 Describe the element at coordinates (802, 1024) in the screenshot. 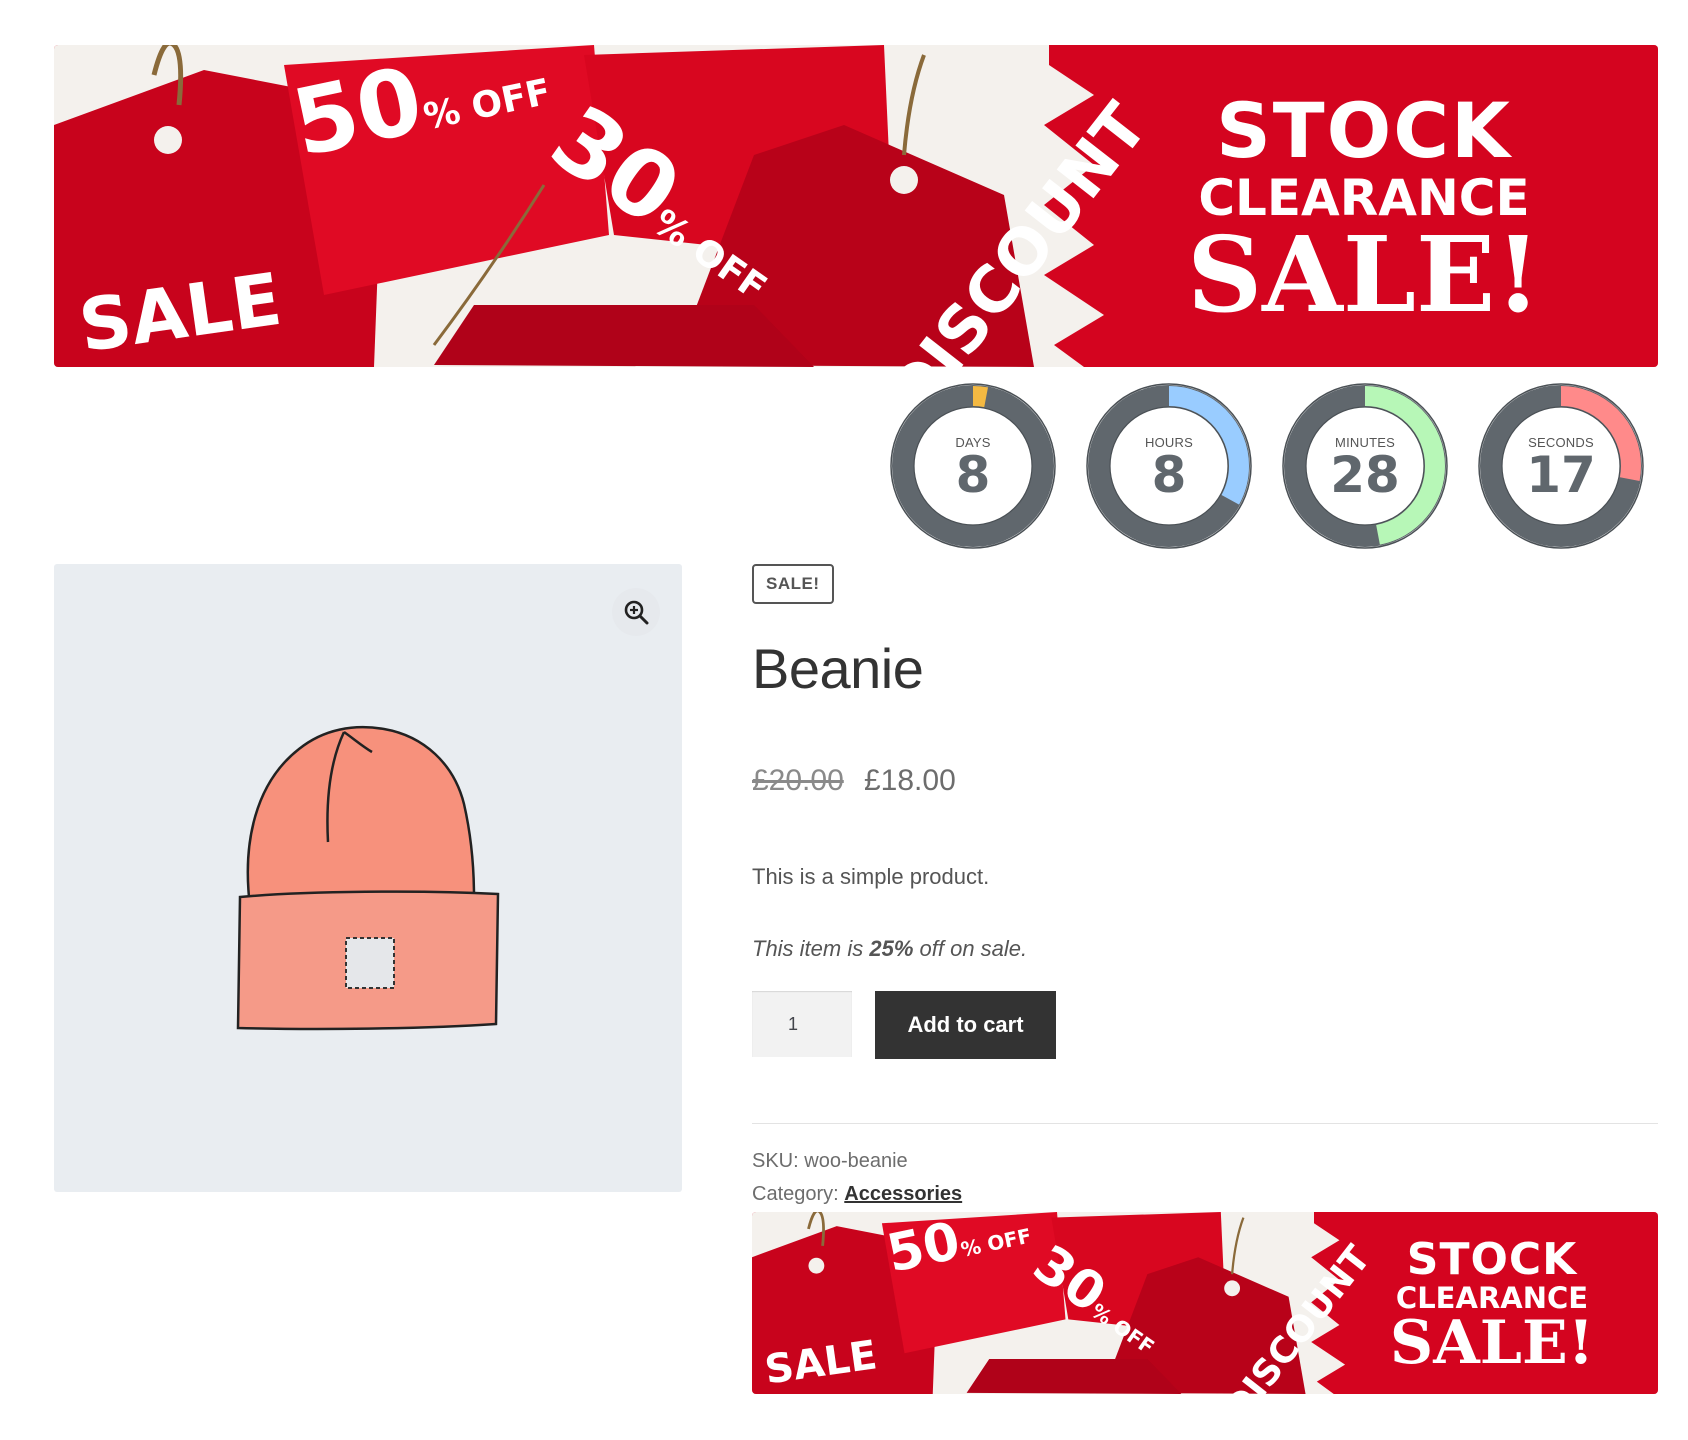

I see `quantity-input` at that location.